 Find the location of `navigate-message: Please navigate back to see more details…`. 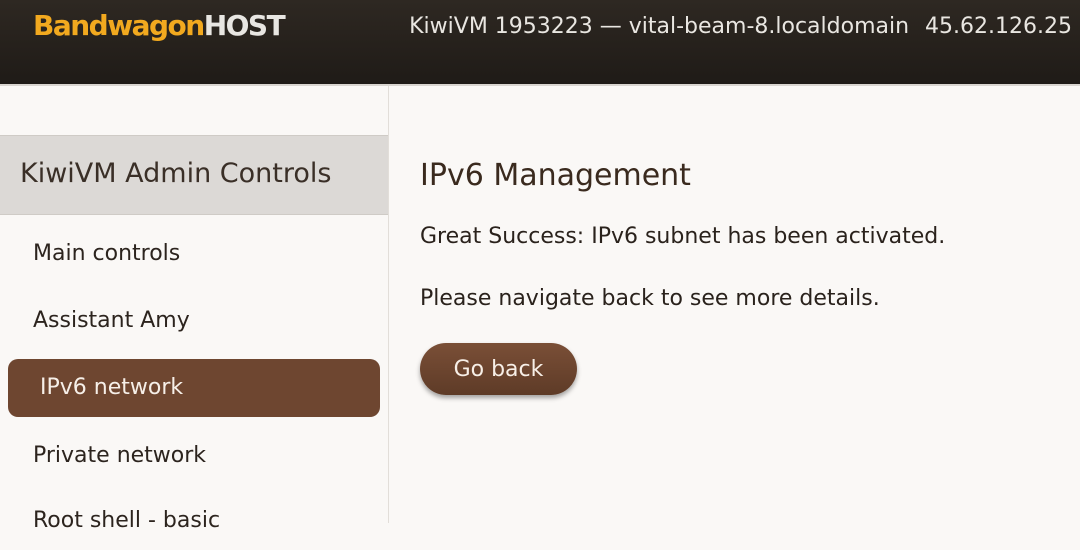

navigate-message: Please navigate back to see more details… is located at coordinates (650, 298).